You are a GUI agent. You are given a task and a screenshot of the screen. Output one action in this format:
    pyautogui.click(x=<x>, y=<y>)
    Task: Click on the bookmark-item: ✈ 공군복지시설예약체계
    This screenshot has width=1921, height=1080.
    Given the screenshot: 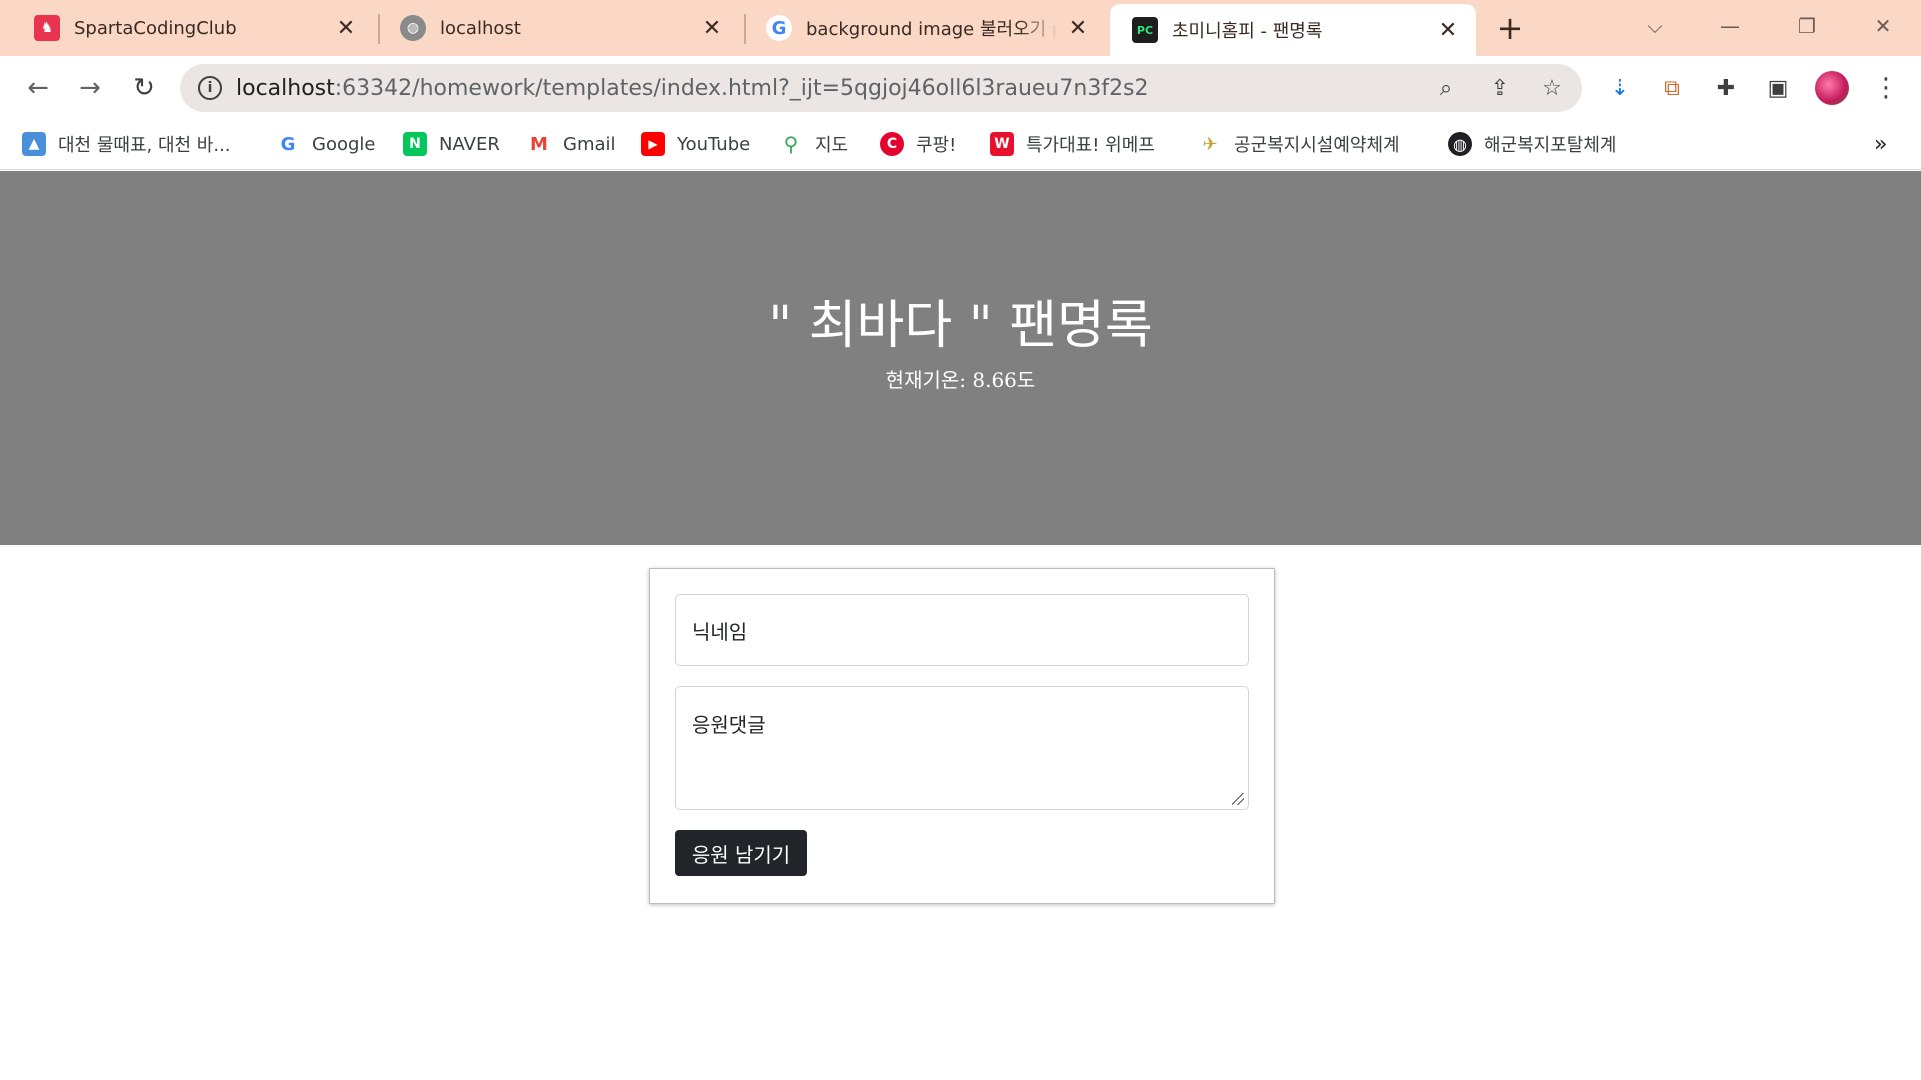 What is the action you would take?
    pyautogui.click(x=1299, y=144)
    